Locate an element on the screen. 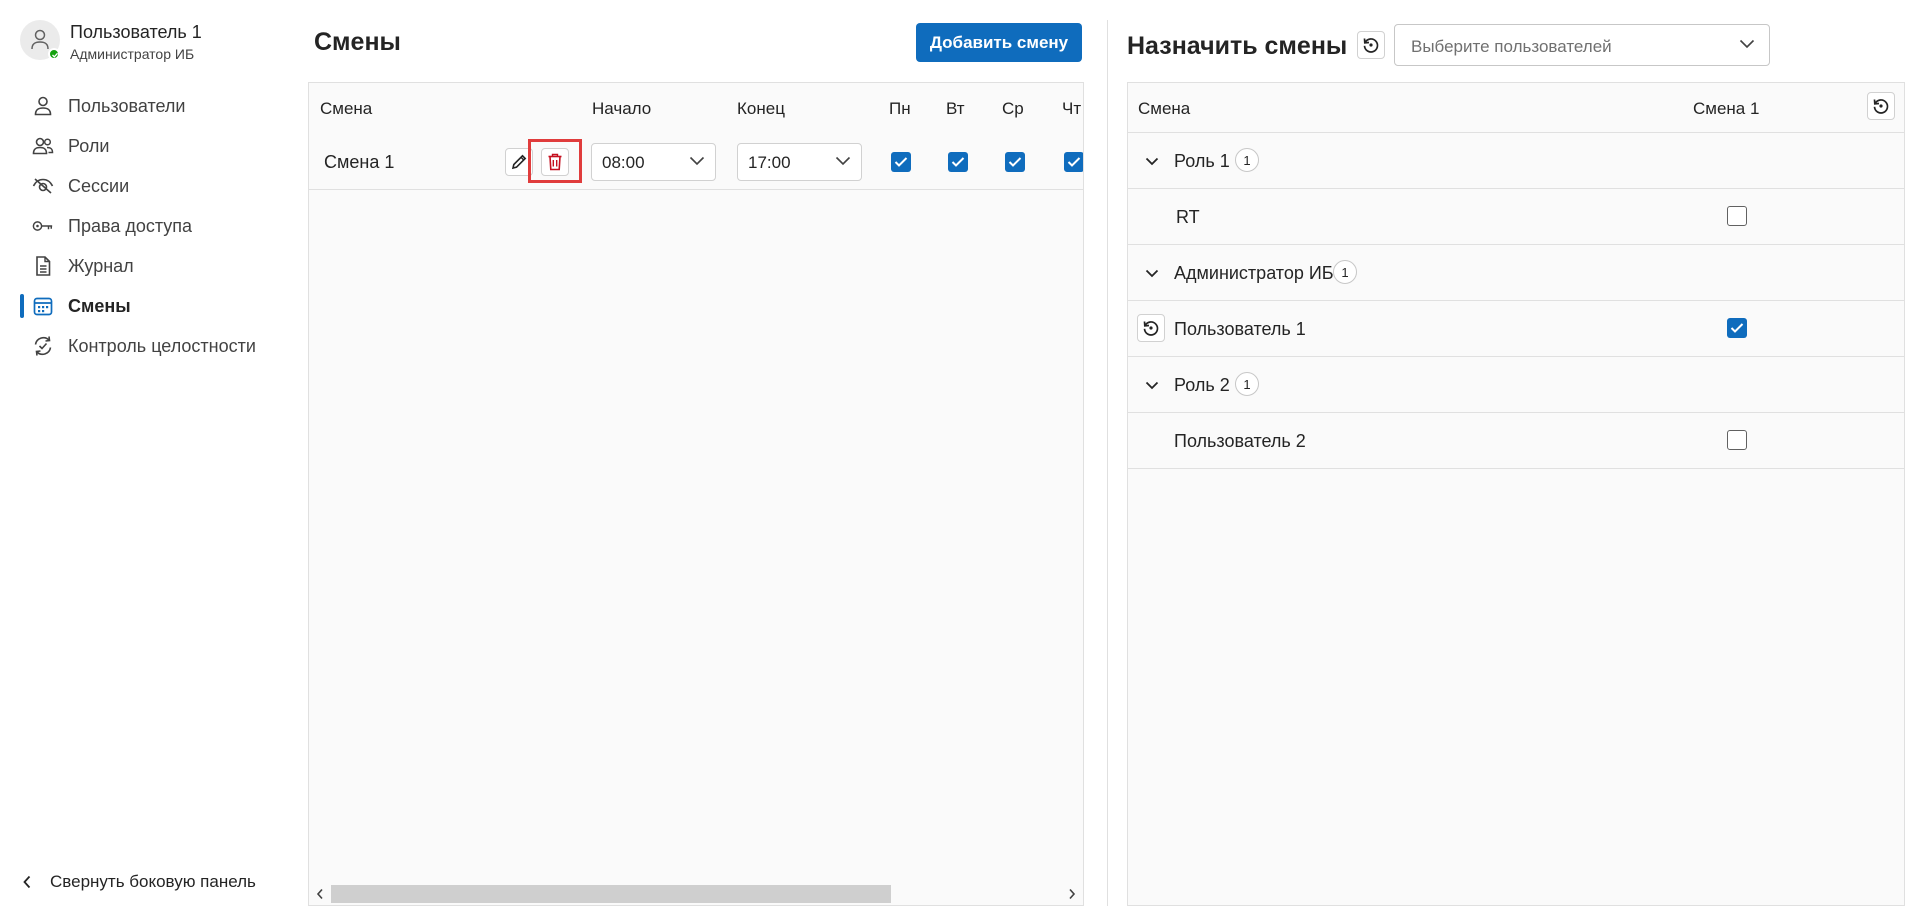  user-select-dropdown: Выберите пользователей is located at coordinates (1582, 45).